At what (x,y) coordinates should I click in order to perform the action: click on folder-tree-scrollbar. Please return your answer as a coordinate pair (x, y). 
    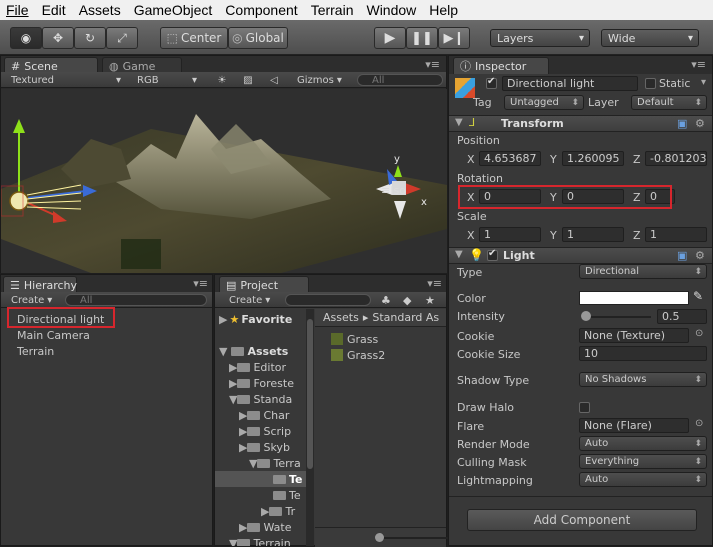
    Looking at the image, I should click on (310, 427).